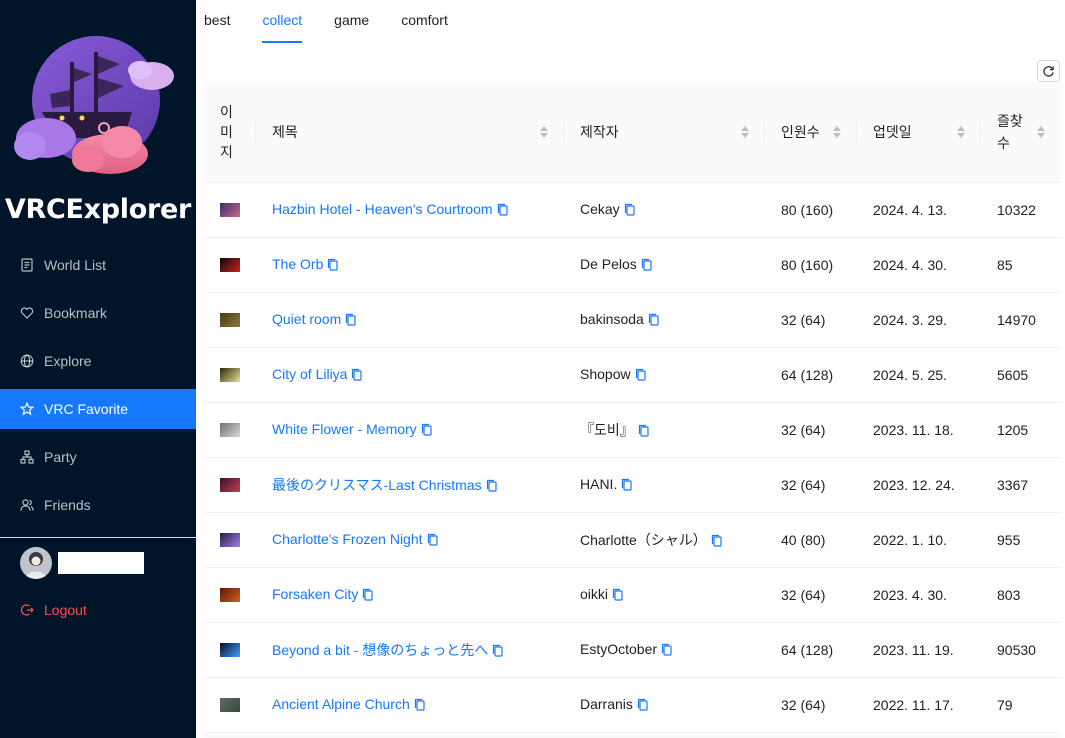 The width and height of the screenshot is (1065, 738). I want to click on user-profile, so click(82, 563).